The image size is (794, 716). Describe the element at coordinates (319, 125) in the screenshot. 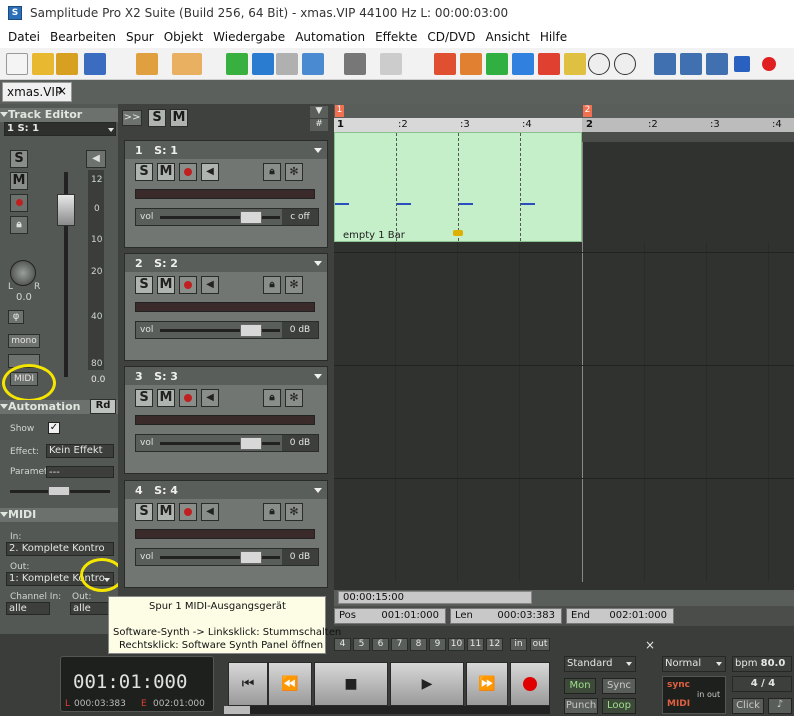

I see `grid-settings-icon: #` at that location.